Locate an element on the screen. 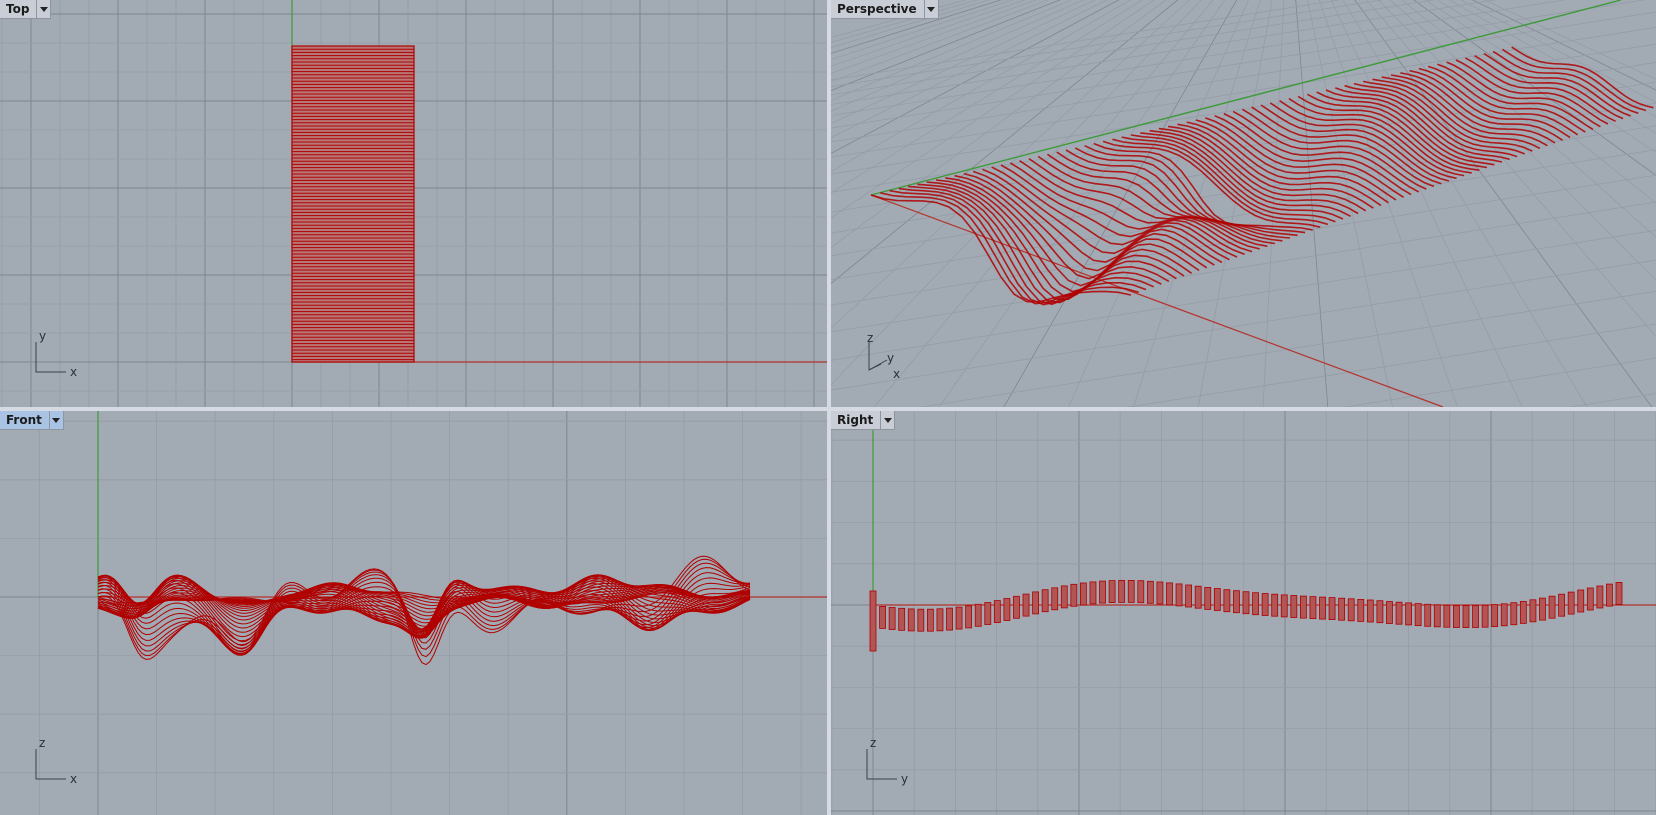  geometry-top is located at coordinates (353, 204).